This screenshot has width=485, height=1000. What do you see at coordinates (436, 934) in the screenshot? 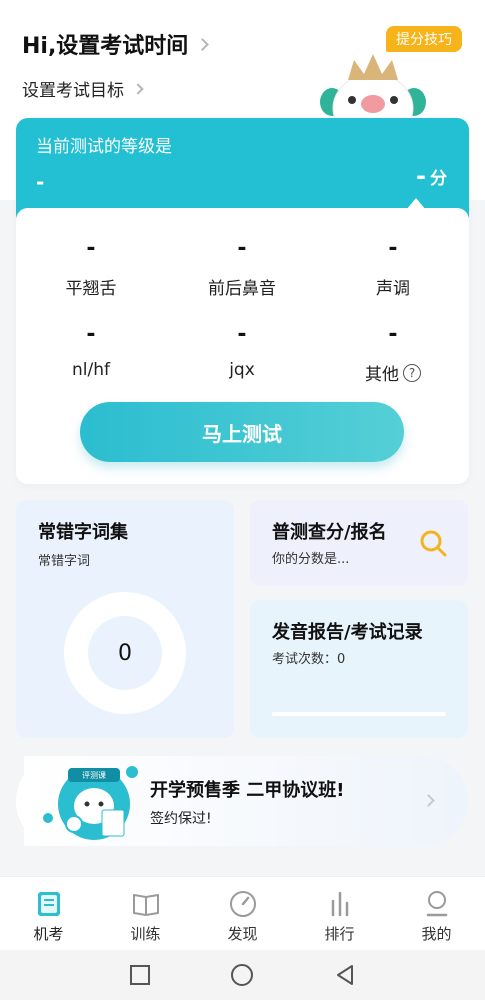
I see `tab-label: 我的` at bounding box center [436, 934].